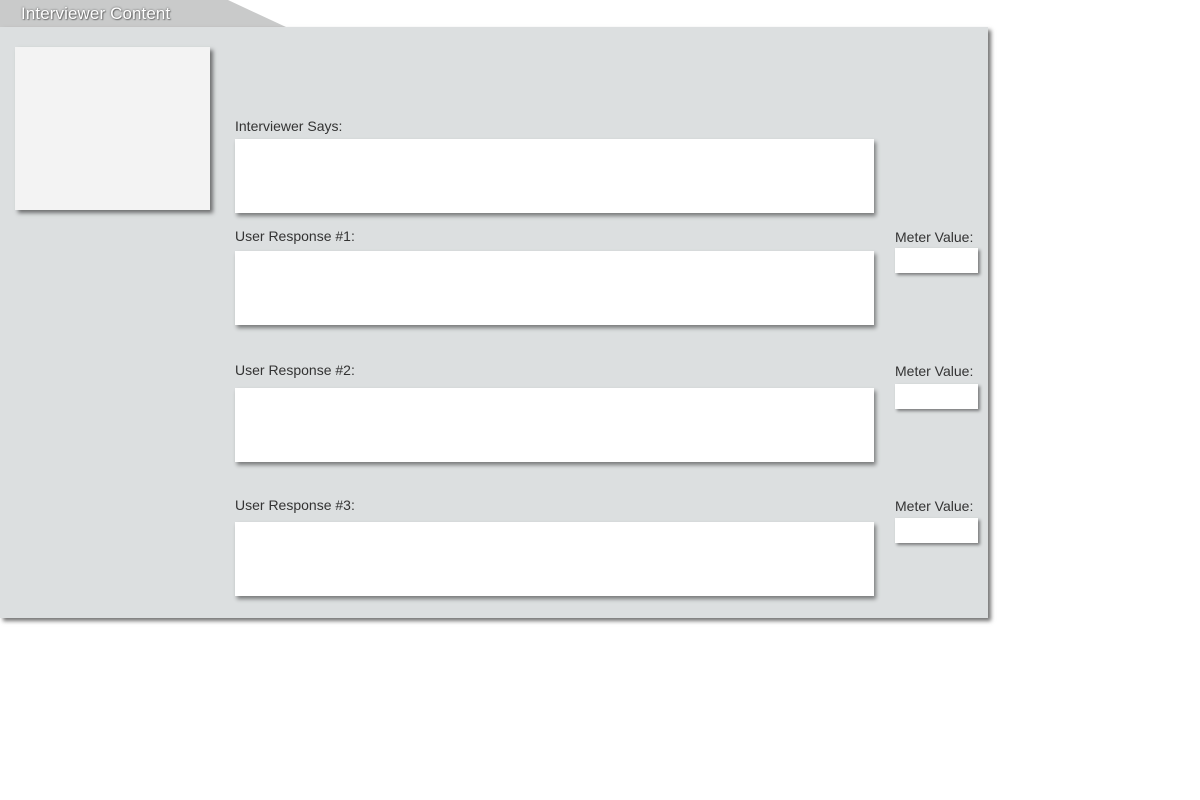 The image size is (1200, 800). Describe the element at coordinates (934, 506) in the screenshot. I see `meter-value-3-label: Meter Value:` at that location.